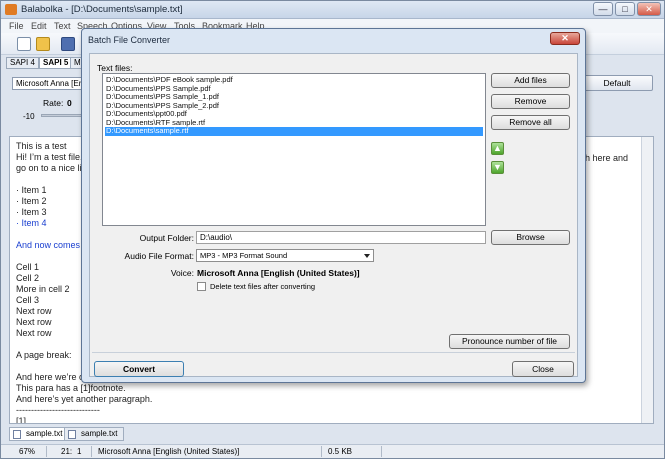 The width and height of the screenshot is (665, 459). I want to click on default-button: Default, so click(617, 83).